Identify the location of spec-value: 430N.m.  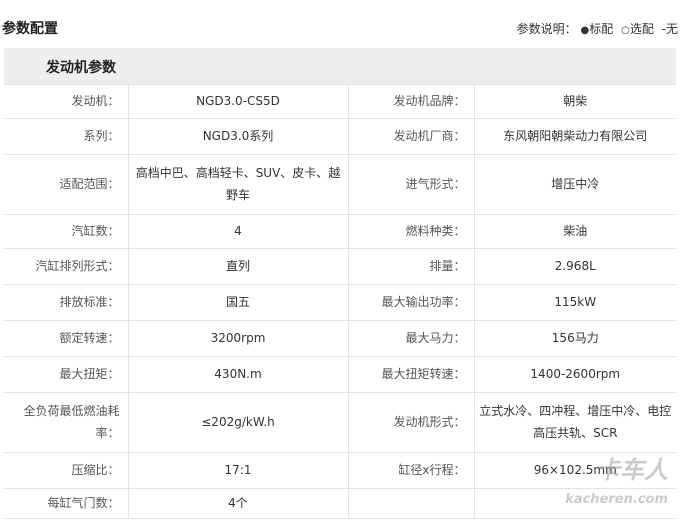
(238, 374).